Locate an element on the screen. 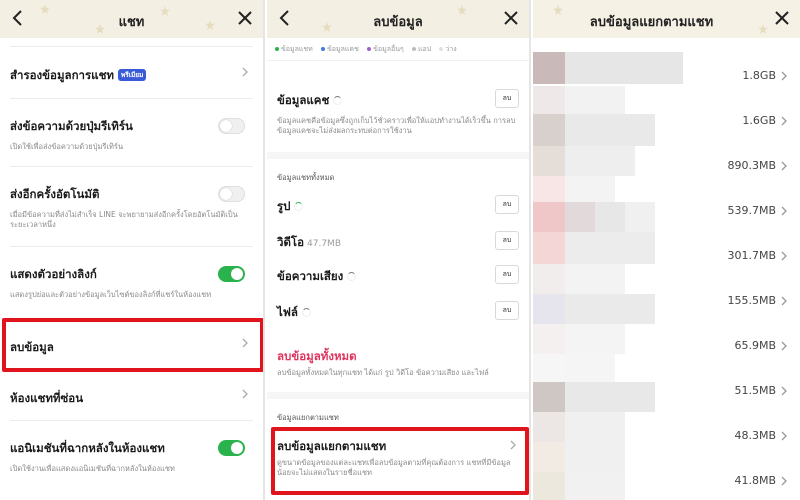 This screenshot has height=500, width=800. delete-voice-button: ลบ is located at coordinates (507, 274).